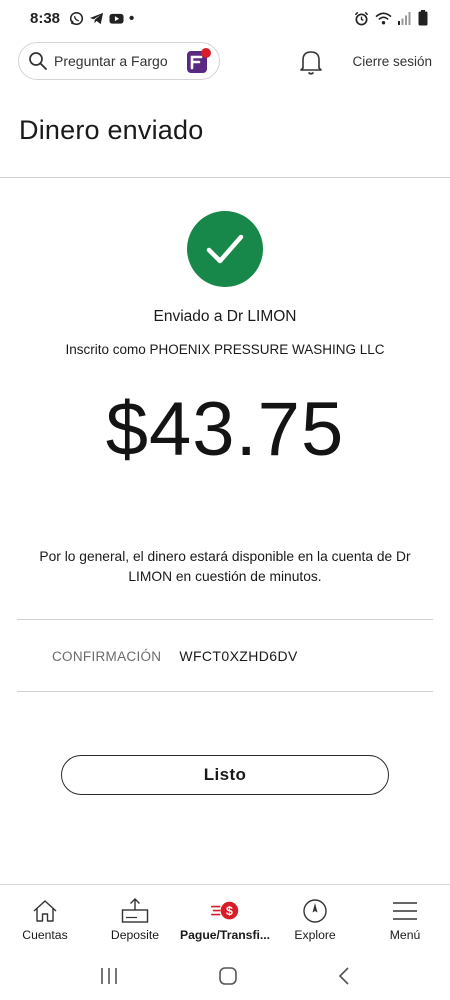  I want to click on nav-item-explore: Explore, so click(315, 917).